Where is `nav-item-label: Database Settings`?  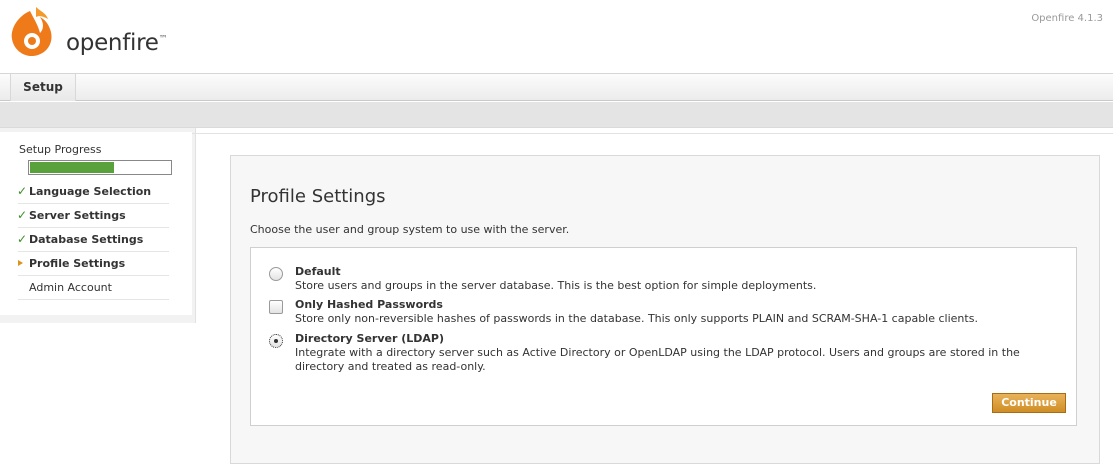 nav-item-label: Database Settings is located at coordinates (86, 239).